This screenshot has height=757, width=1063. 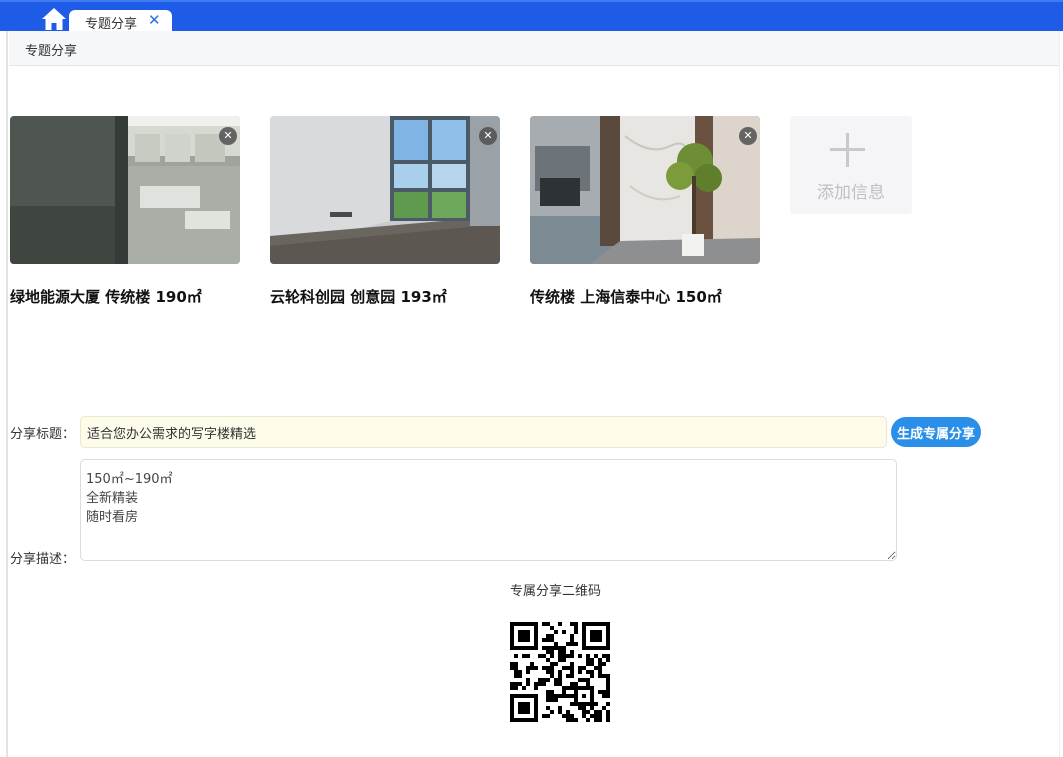 I want to click on qr-code-label: 专属分享二维码, so click(x=556, y=591).